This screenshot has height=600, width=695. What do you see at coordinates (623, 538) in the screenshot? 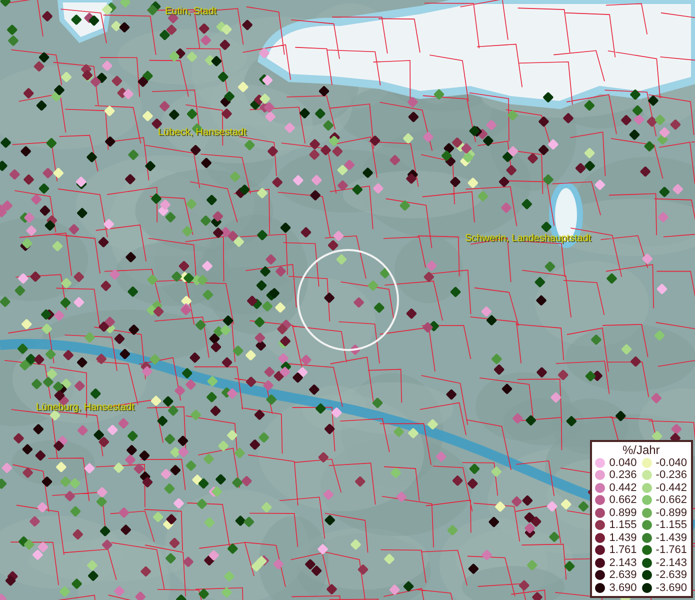
I see `legend-value: 1.439` at bounding box center [623, 538].